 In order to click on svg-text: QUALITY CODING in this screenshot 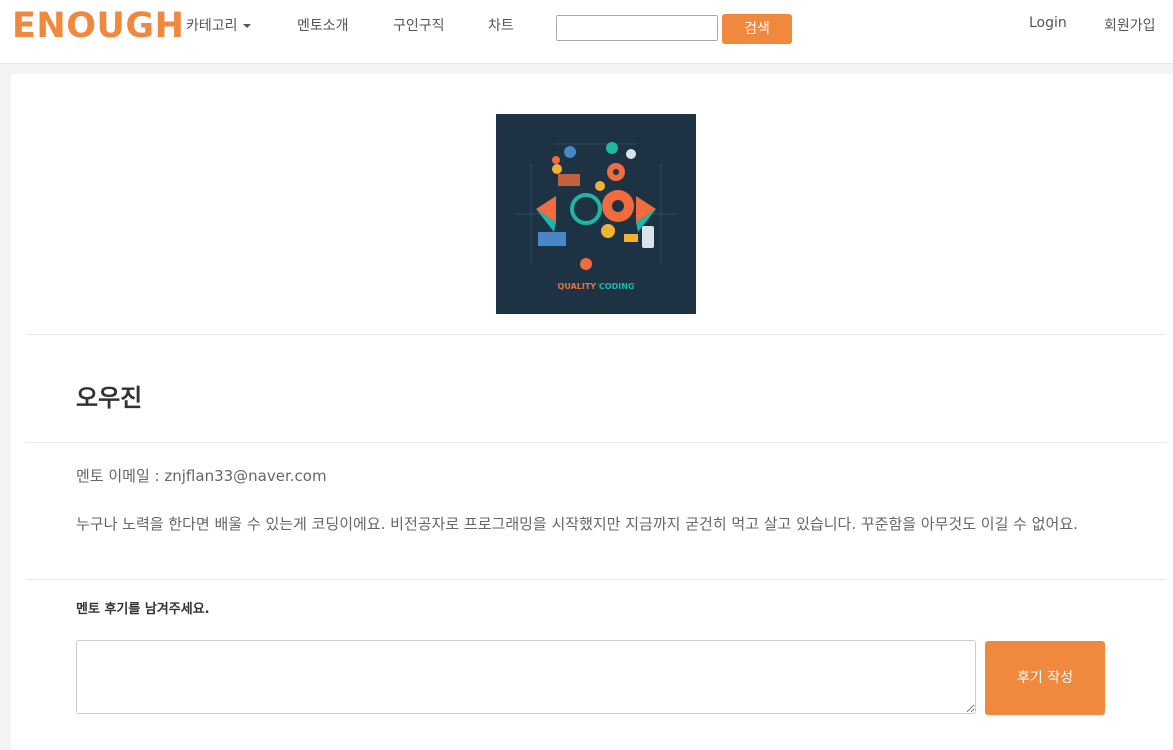, I will do `click(596, 286)`.